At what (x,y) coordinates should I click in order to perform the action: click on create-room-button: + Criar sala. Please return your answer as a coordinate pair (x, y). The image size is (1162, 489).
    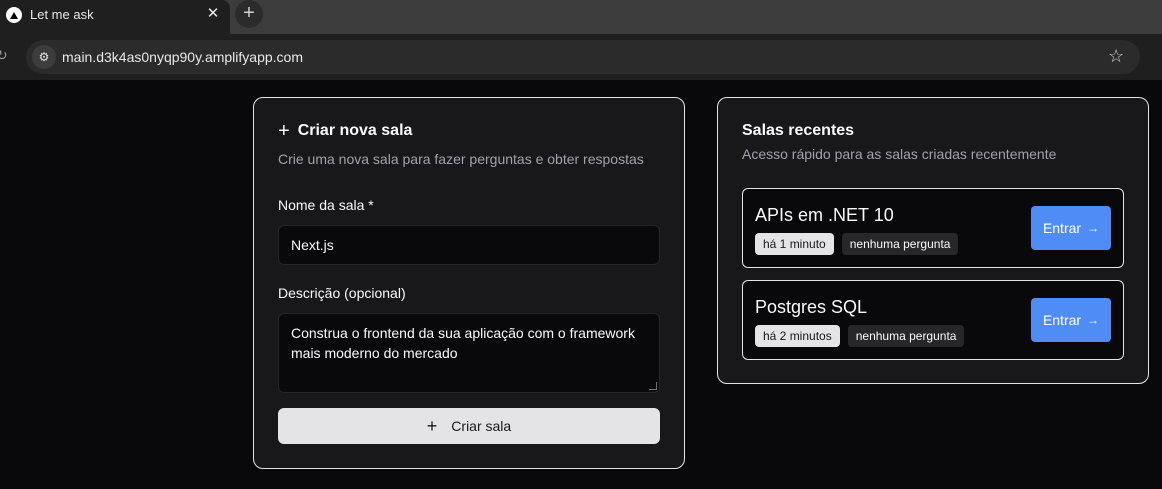
    Looking at the image, I should click on (469, 426).